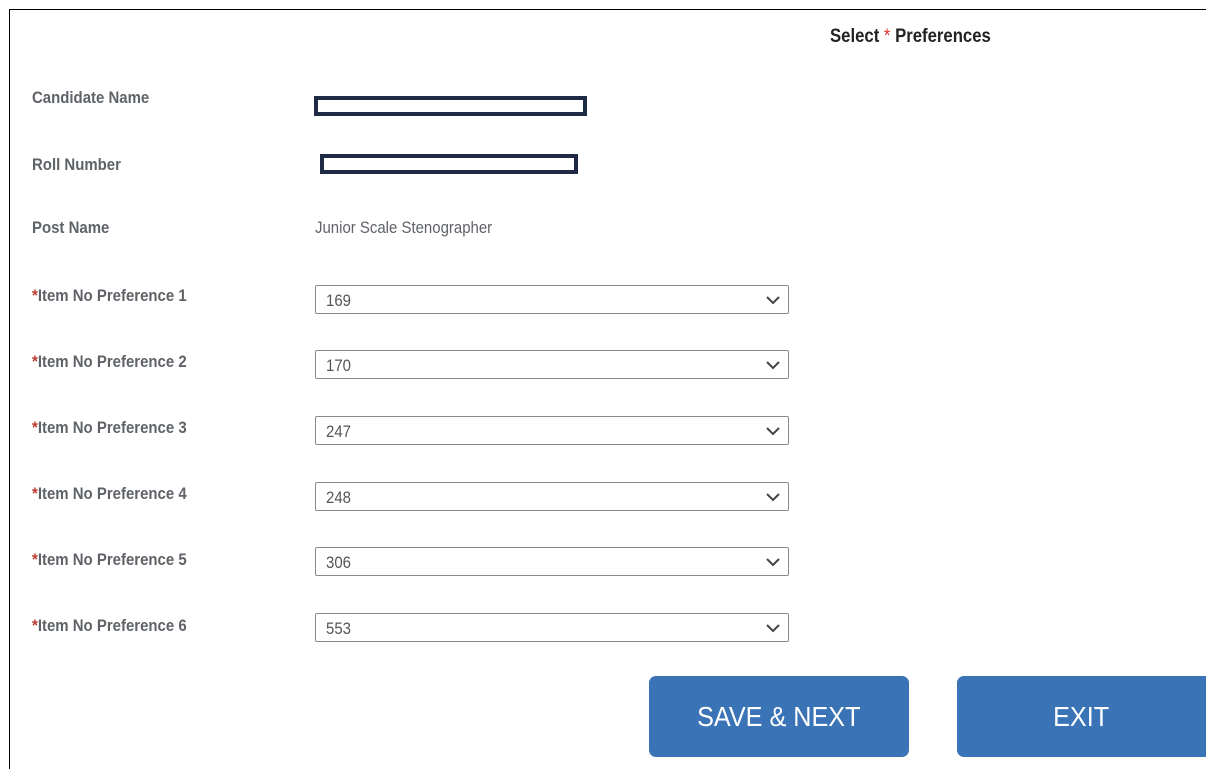  I want to click on preference-4-label: *Item No Preference 4, so click(109, 494).